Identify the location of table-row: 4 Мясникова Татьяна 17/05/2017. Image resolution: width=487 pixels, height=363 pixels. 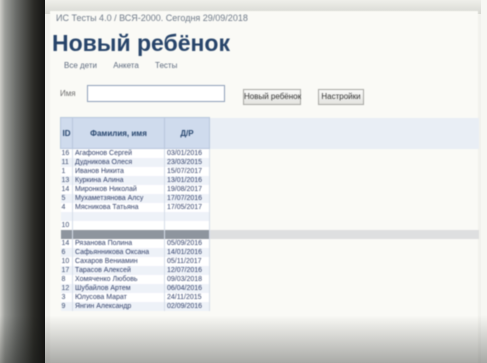
(269, 207).